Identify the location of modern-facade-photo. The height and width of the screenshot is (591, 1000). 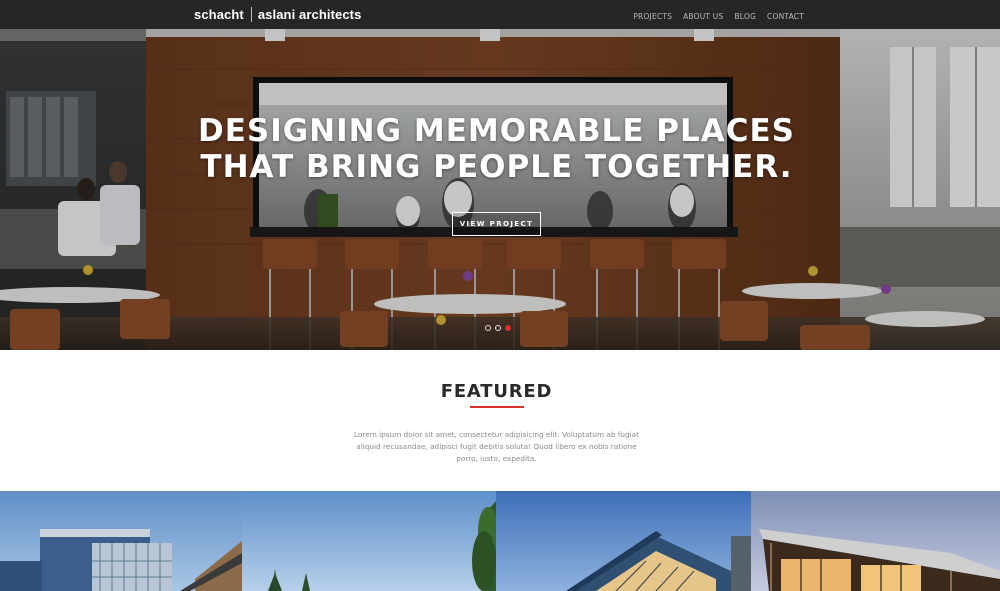
(623, 541).